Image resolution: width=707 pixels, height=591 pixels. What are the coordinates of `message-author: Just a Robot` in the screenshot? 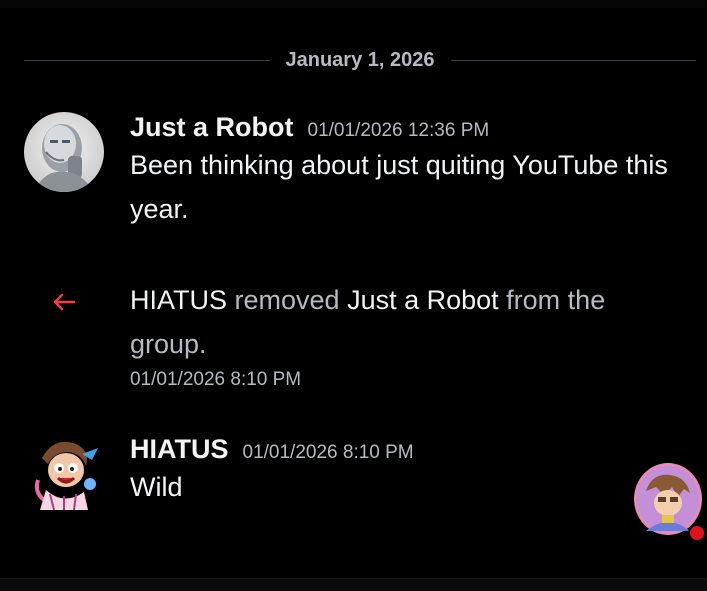 It's located at (212, 127).